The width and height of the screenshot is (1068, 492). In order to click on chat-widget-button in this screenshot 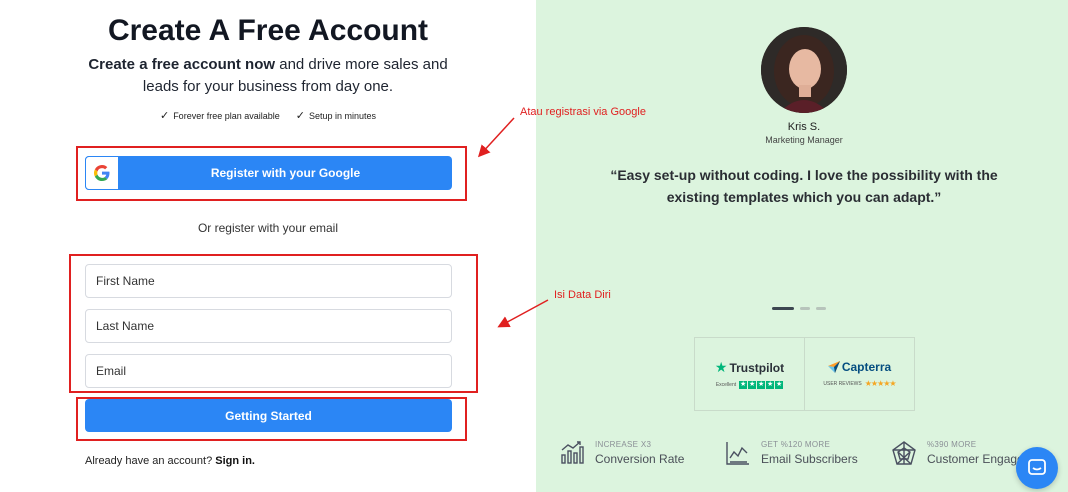, I will do `click(1037, 468)`.